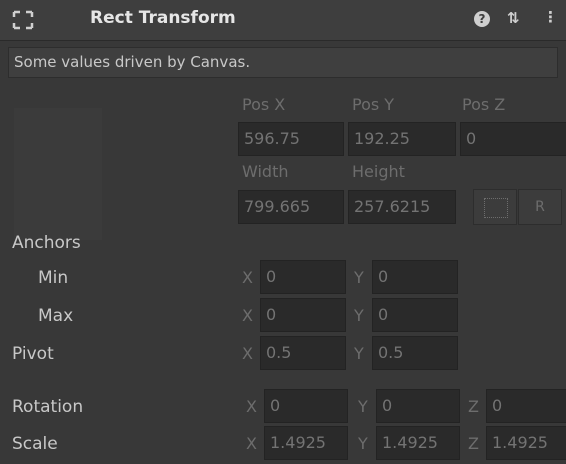 The image size is (566, 464). I want to click on pivot-y-axis: Y, so click(359, 353).